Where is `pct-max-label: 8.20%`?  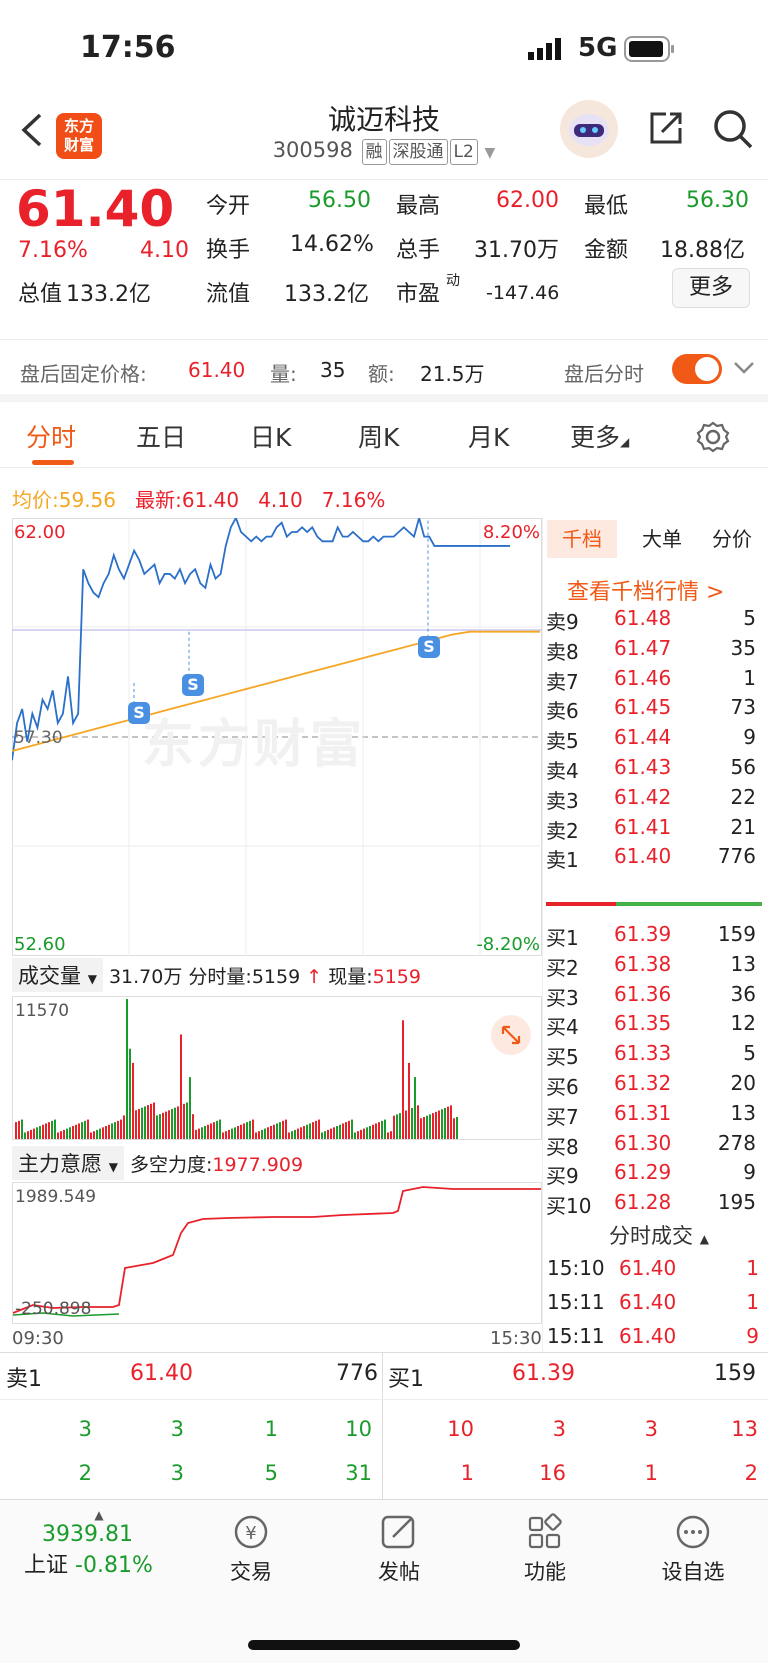 pct-max-label: 8.20% is located at coordinates (511, 532).